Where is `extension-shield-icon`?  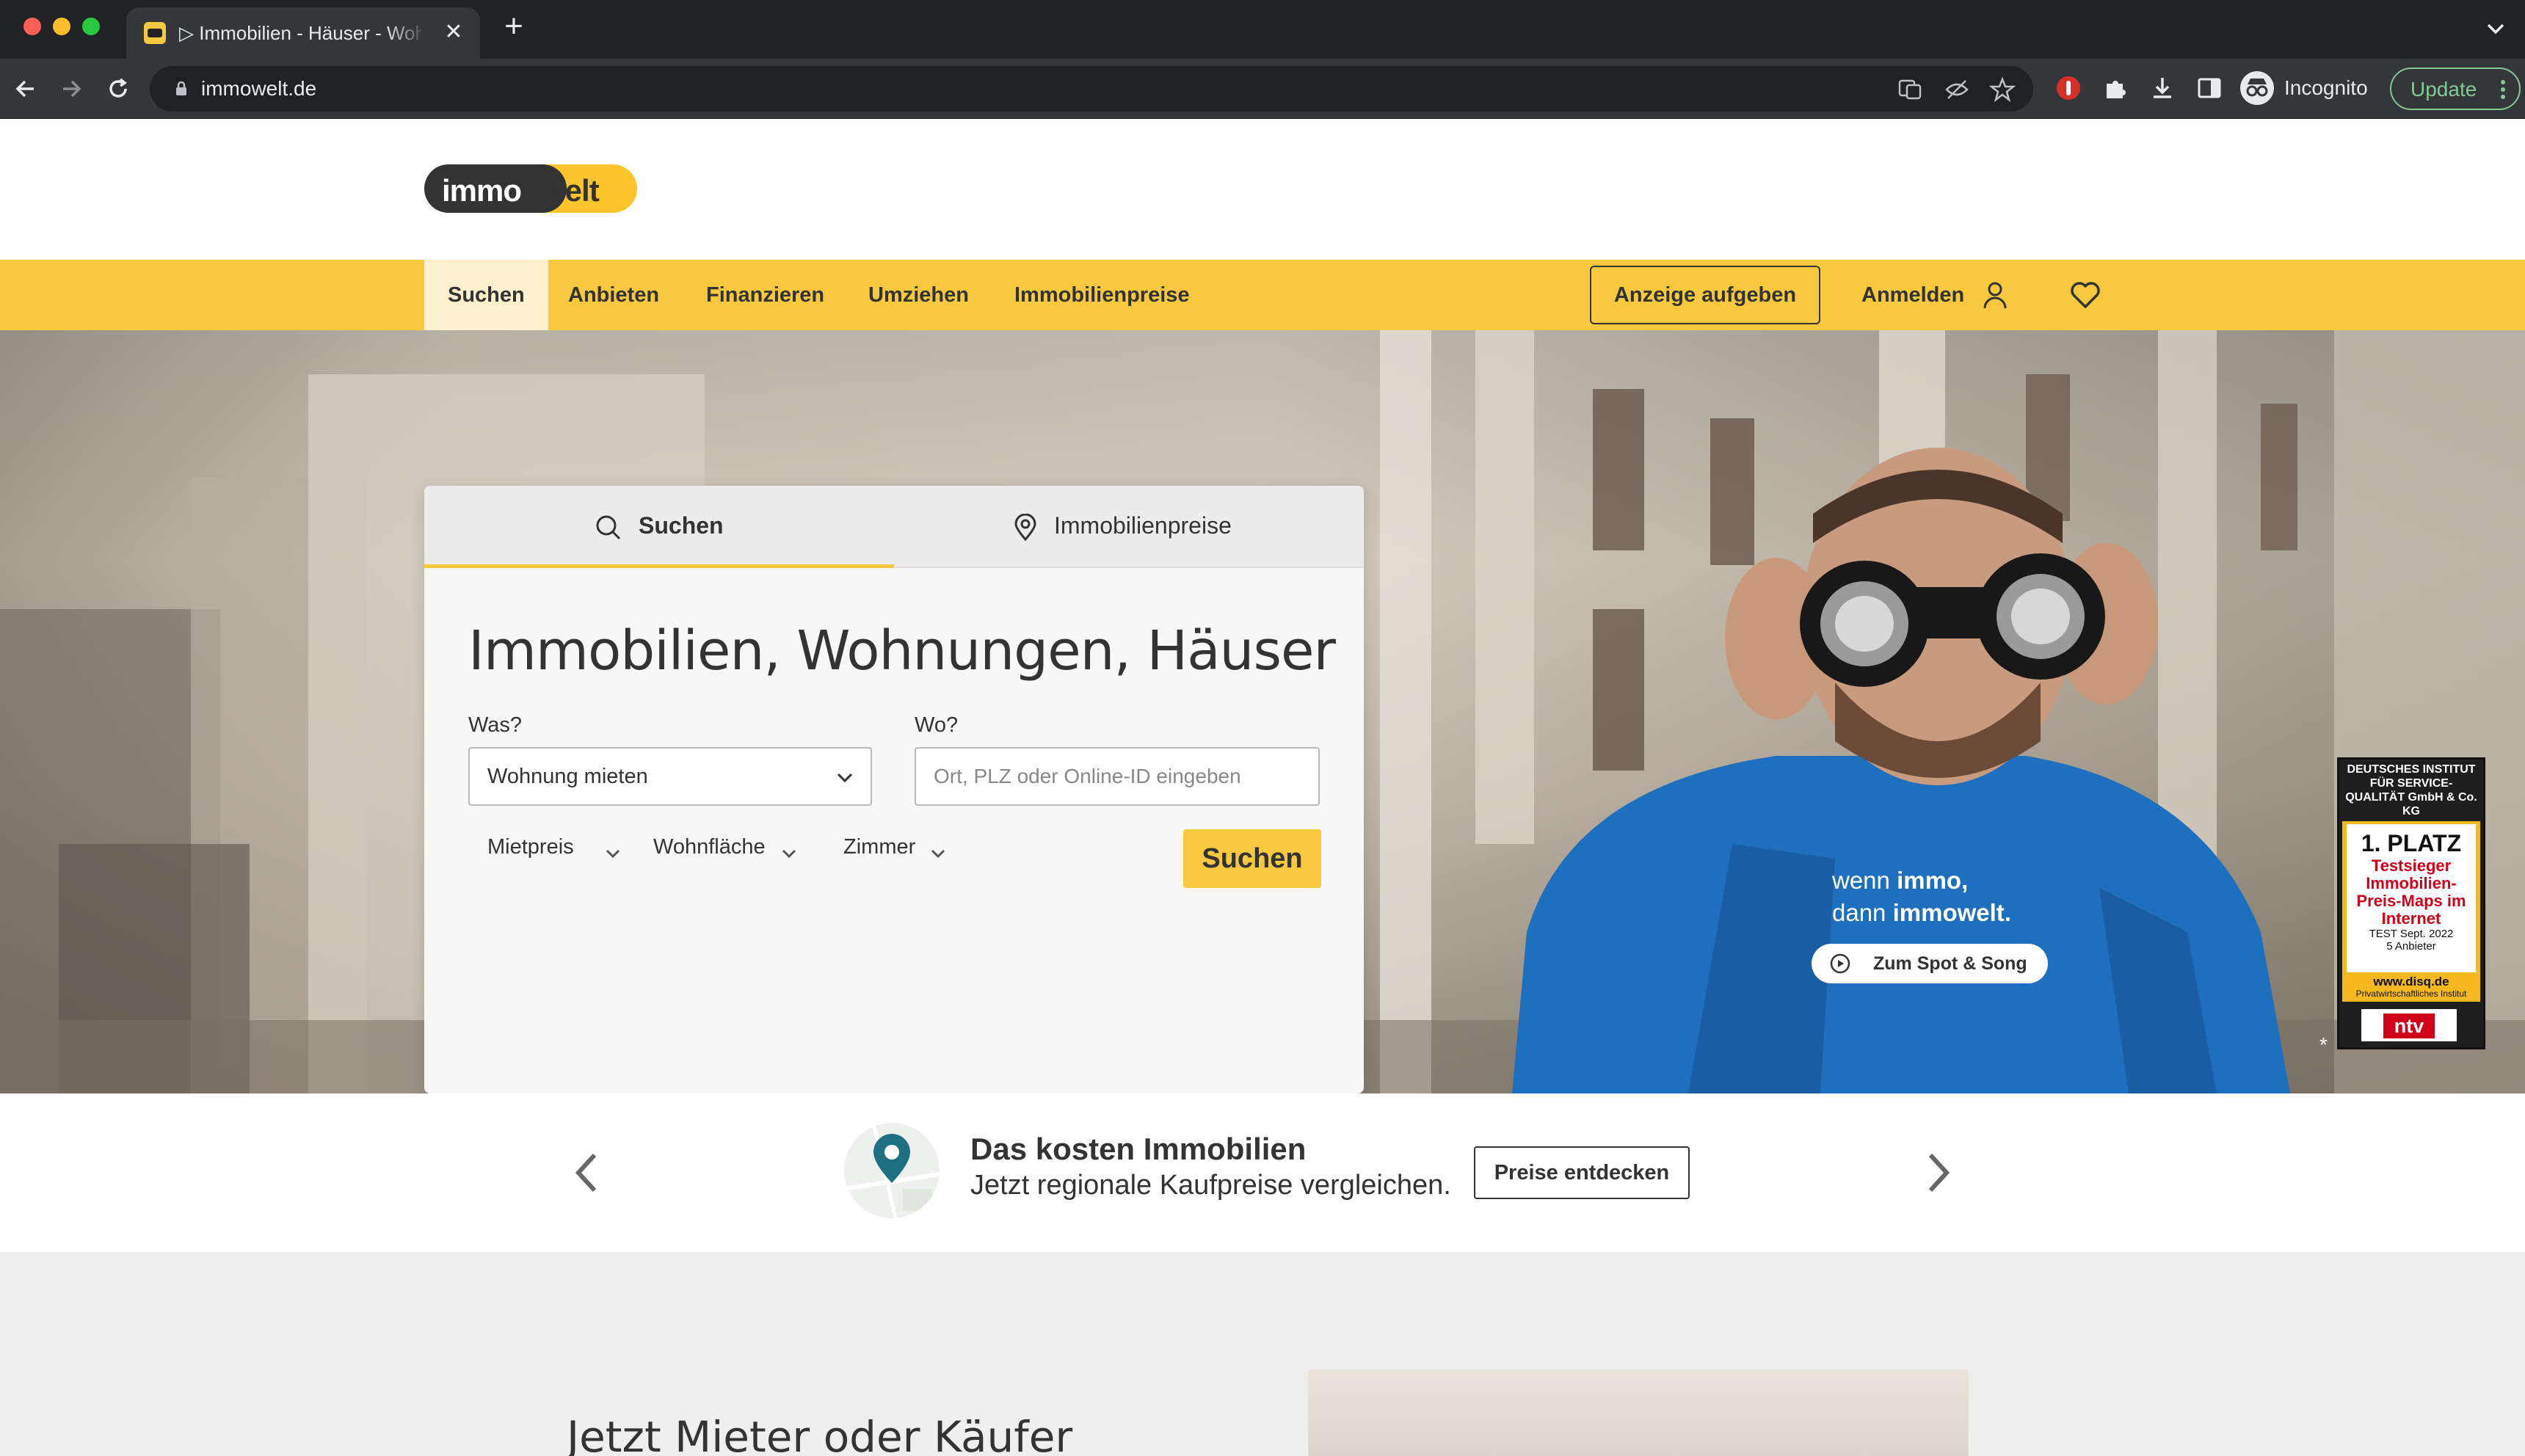 extension-shield-icon is located at coordinates (2068, 88).